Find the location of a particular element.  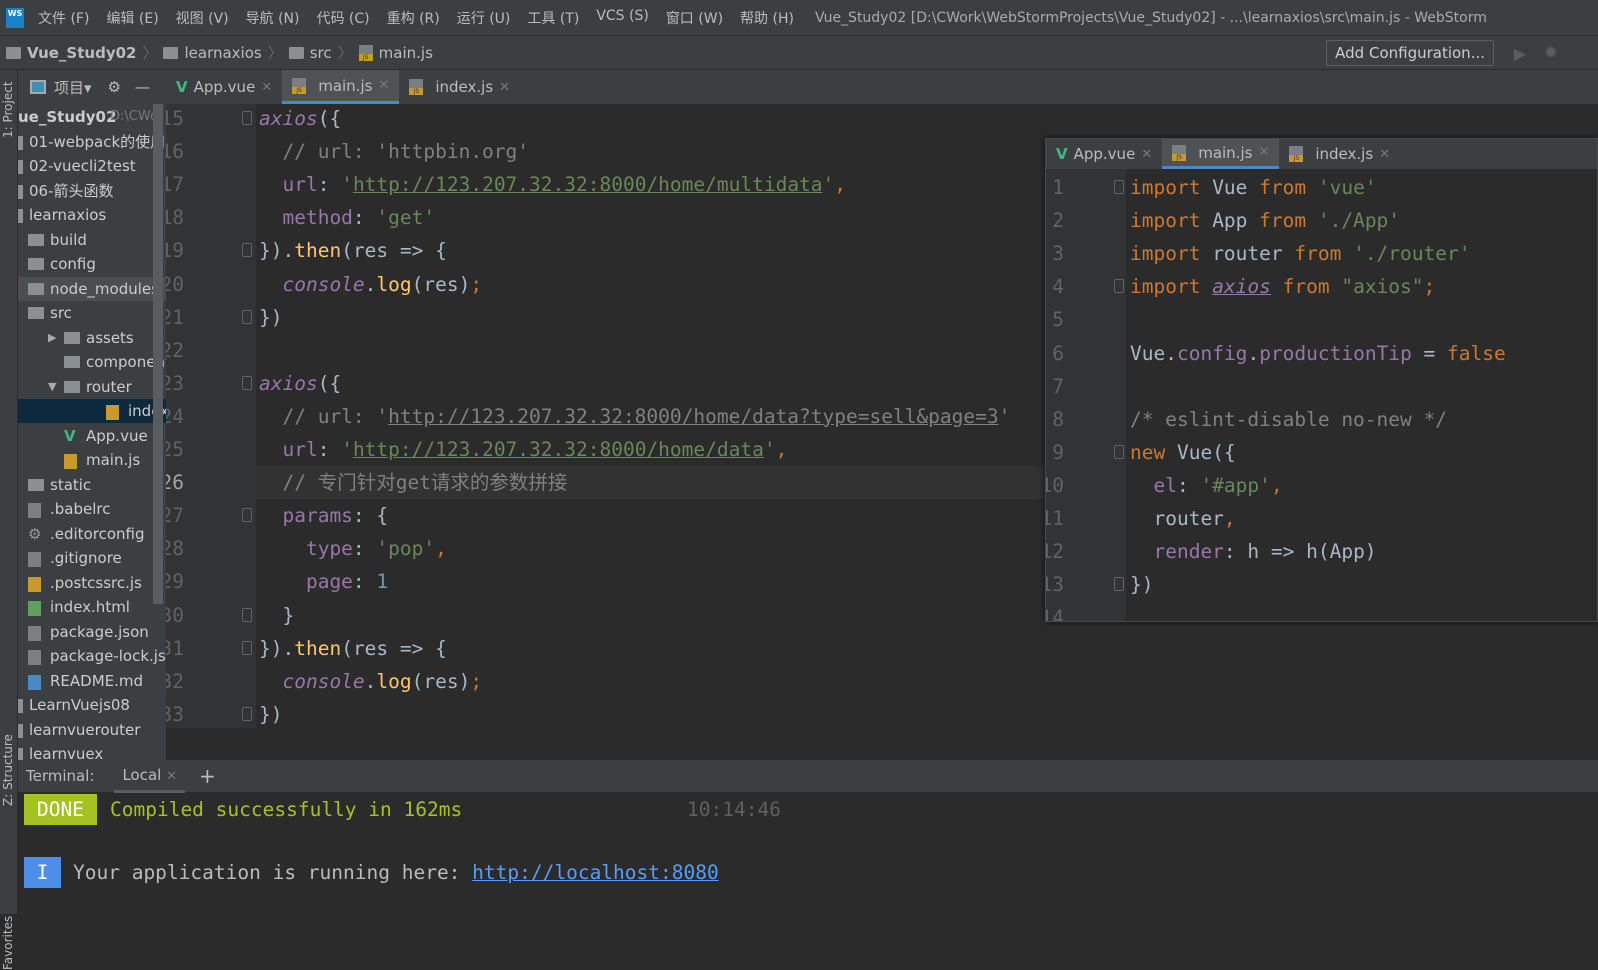

tree-item--babelrc: .babelrc is located at coordinates (92, 509).